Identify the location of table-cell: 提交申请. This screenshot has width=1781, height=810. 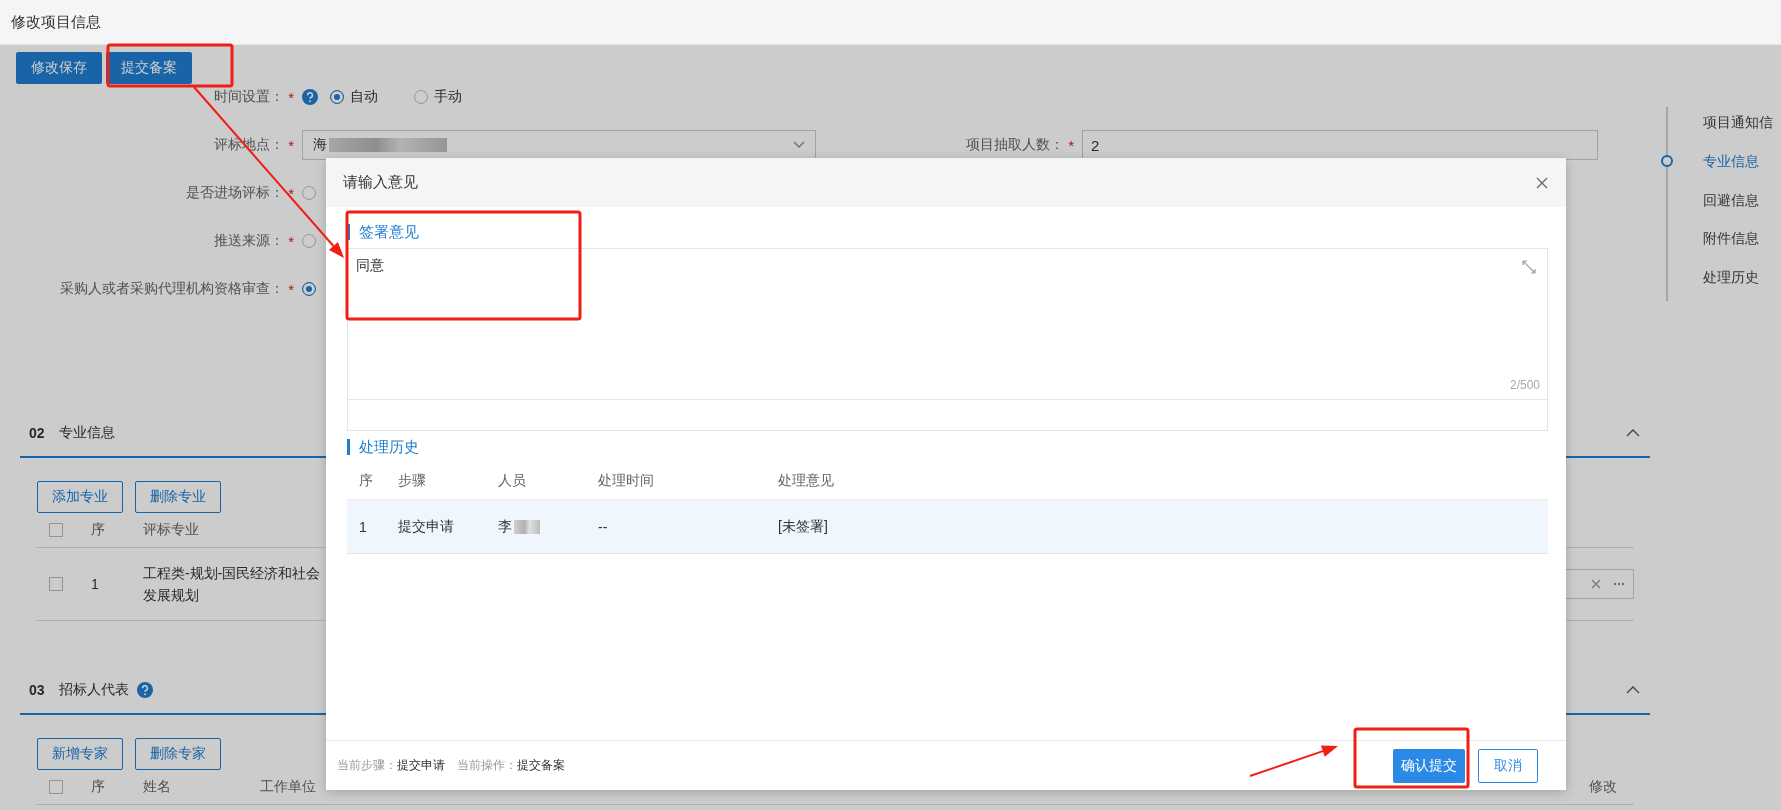
(426, 527).